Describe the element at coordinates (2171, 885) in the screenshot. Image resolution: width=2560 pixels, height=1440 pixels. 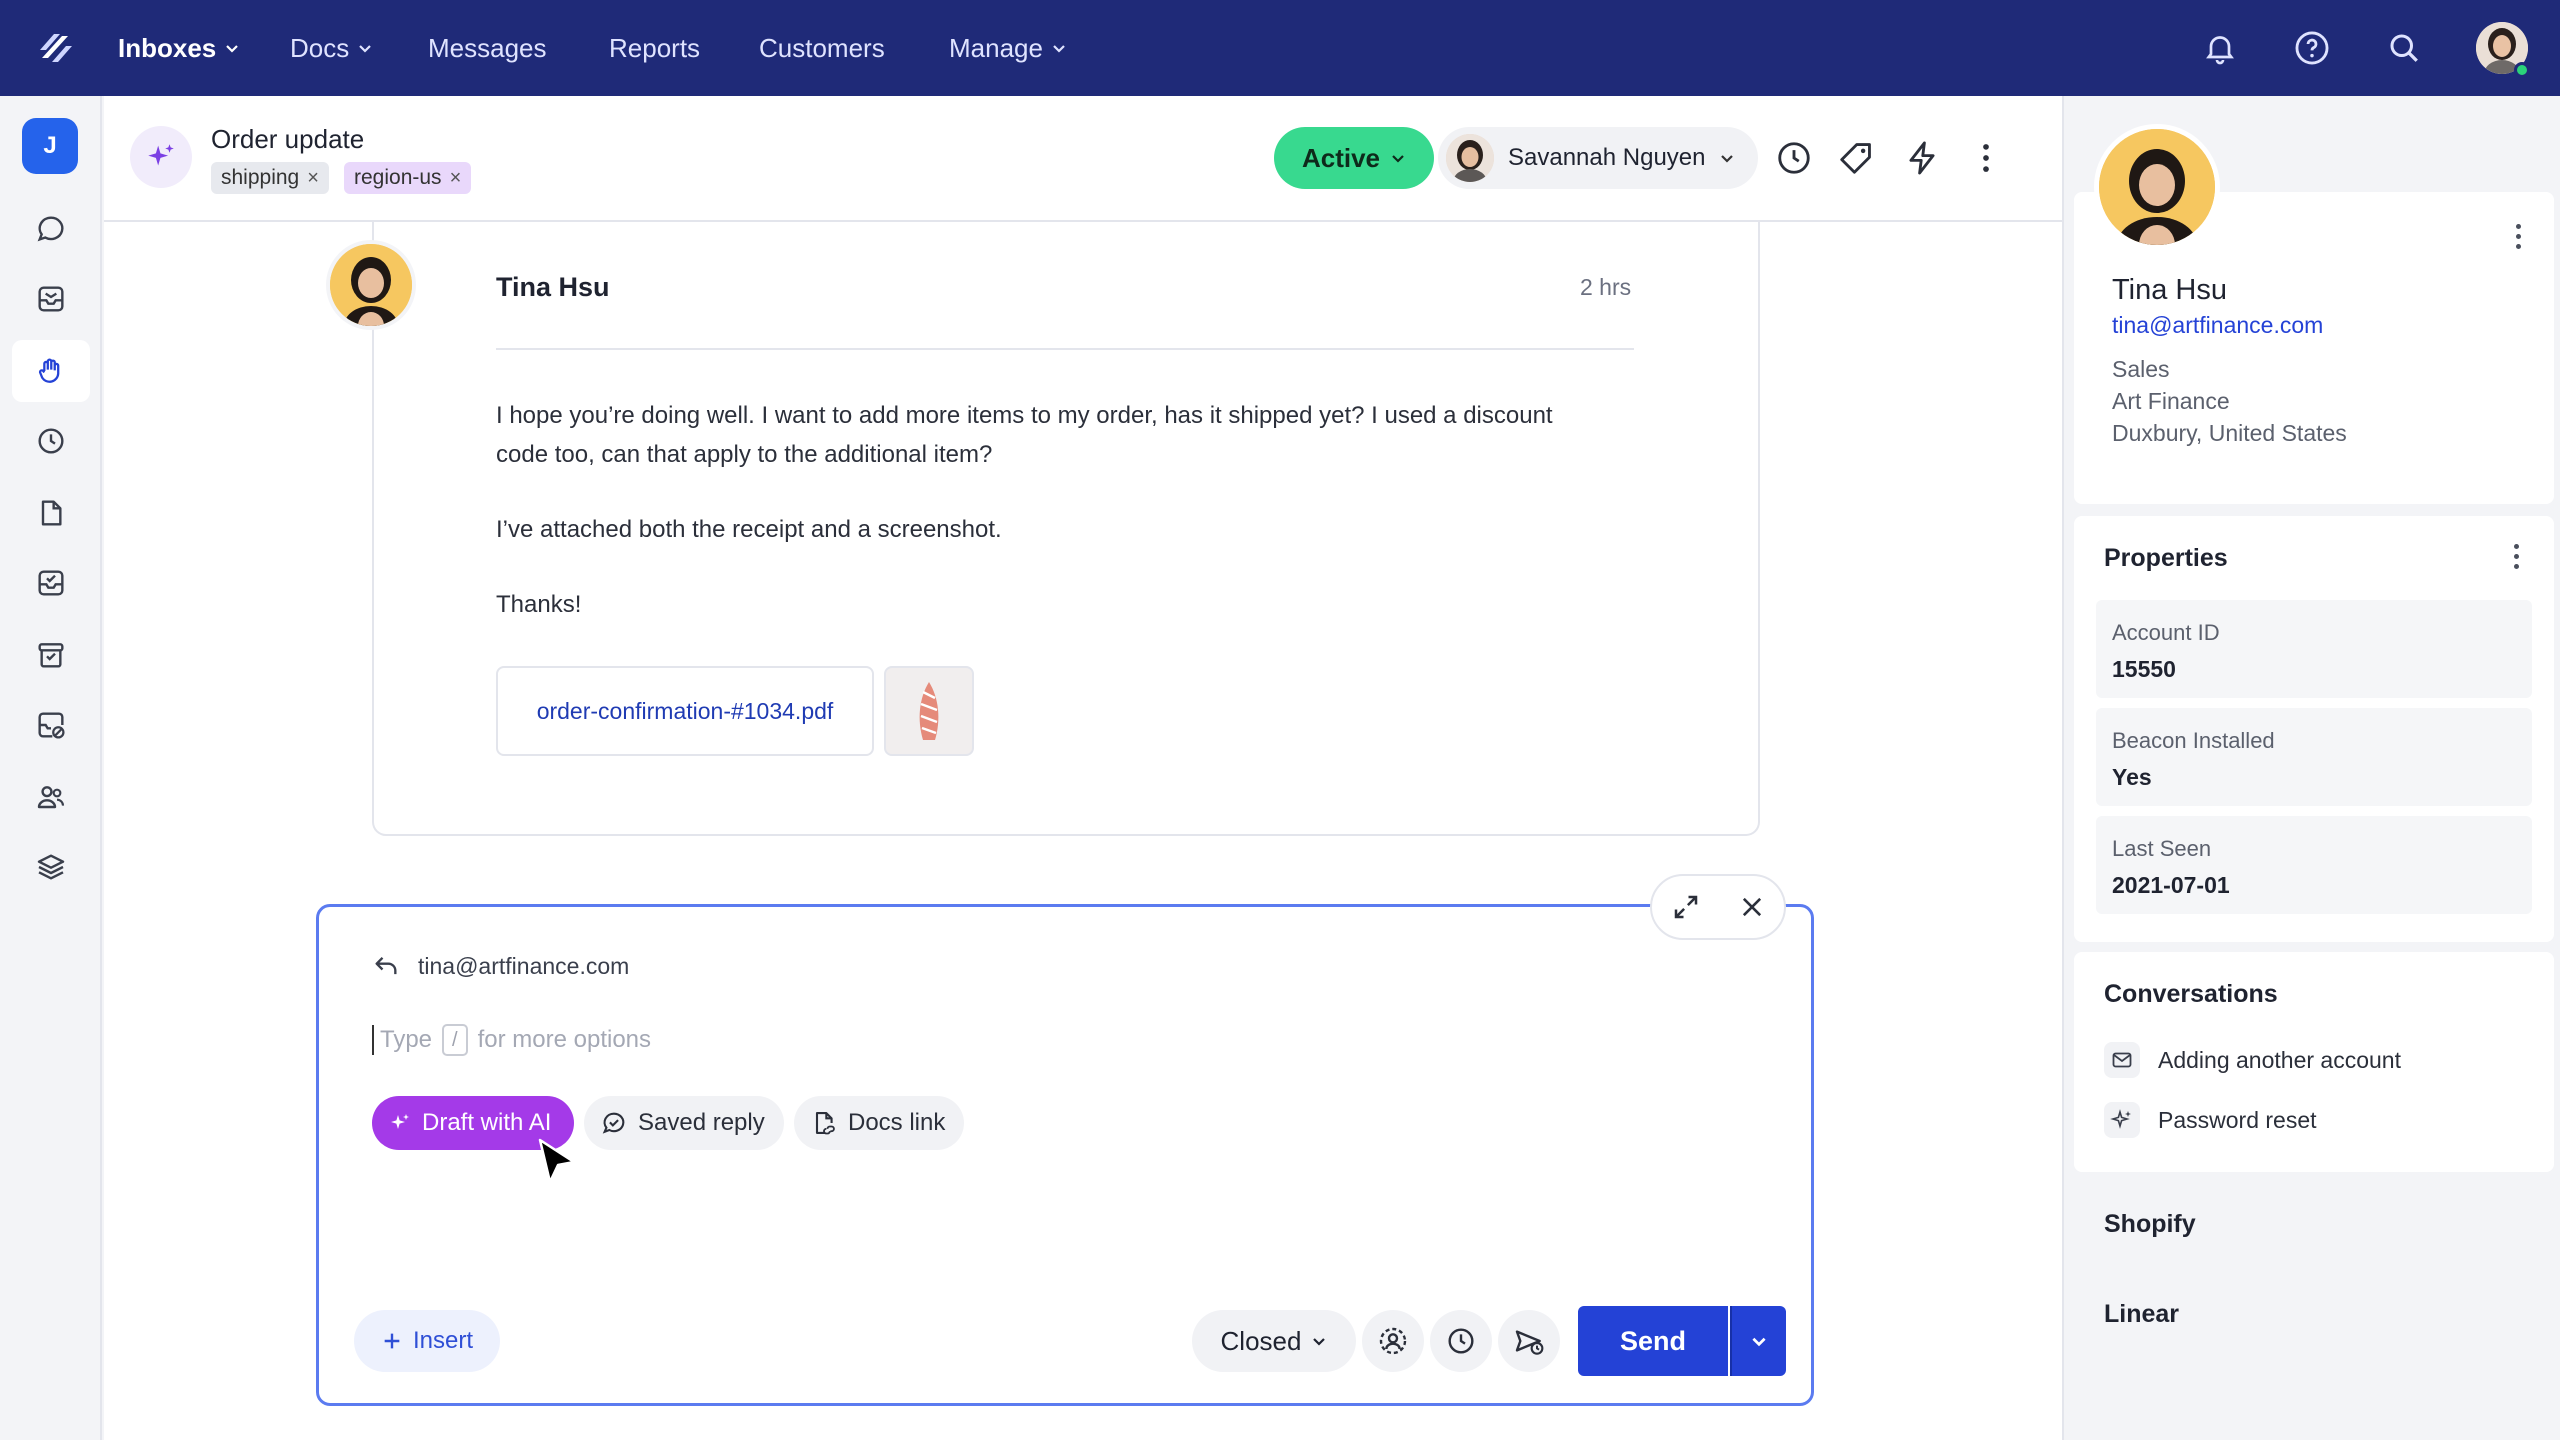
I see `property-value: 2021-07-01` at that location.